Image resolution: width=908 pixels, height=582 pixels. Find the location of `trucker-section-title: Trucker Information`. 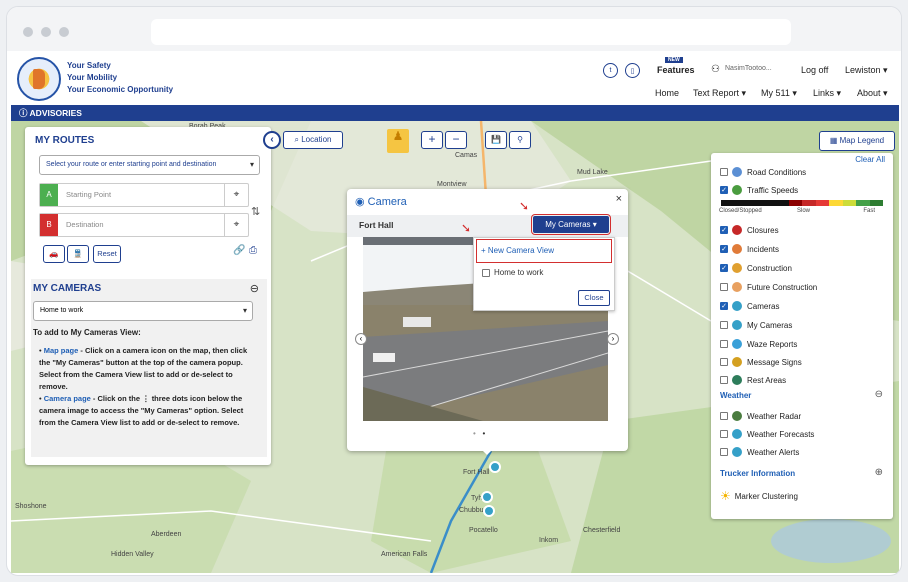

trucker-section-title: Trucker Information is located at coordinates (757, 473).